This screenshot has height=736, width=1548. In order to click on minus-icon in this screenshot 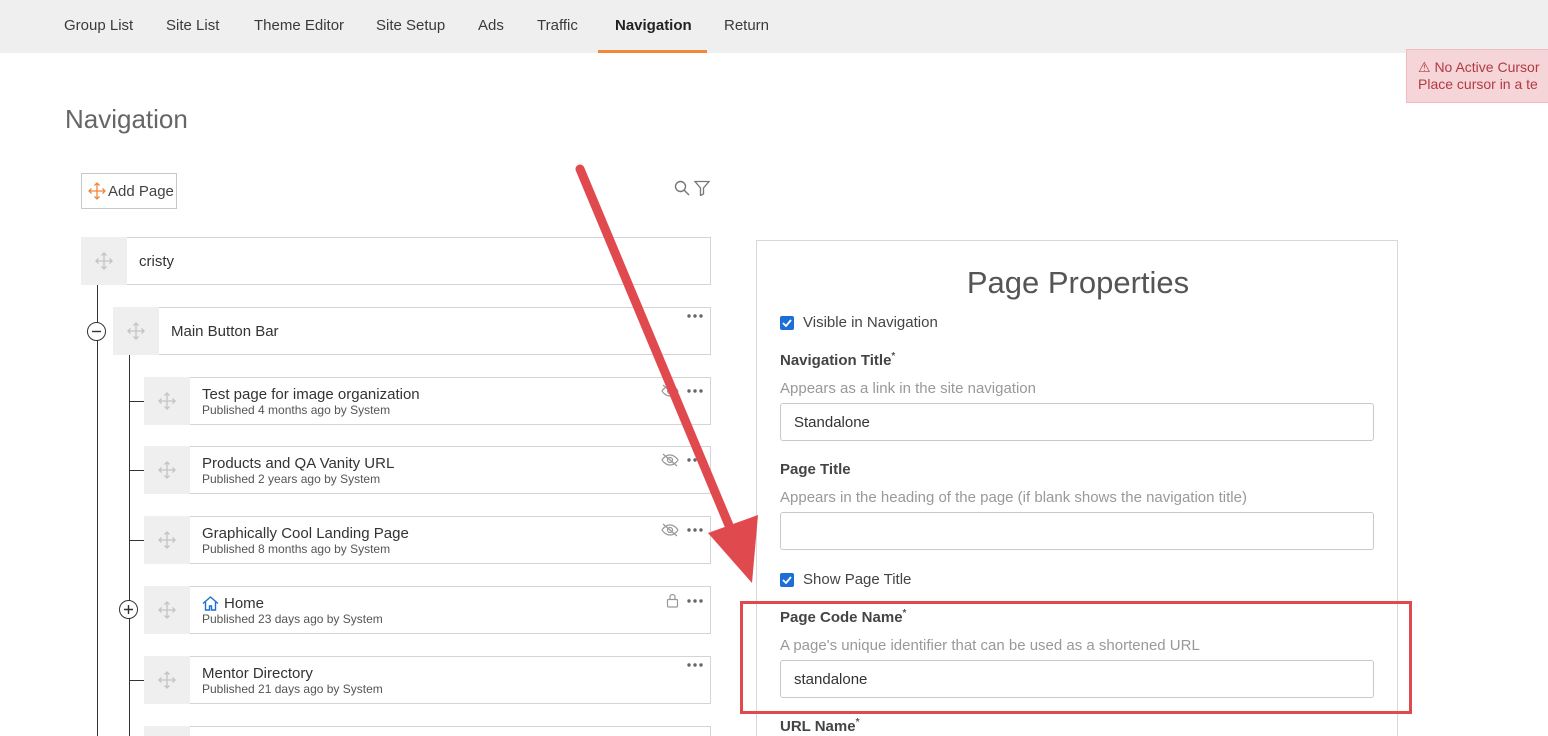, I will do `click(96, 331)`.